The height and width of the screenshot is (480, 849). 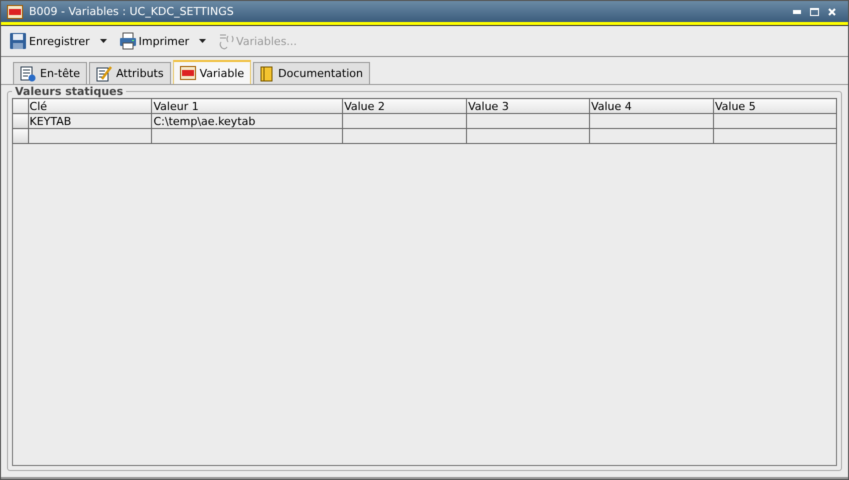 What do you see at coordinates (226, 41) in the screenshot?
I see `variables-icon` at bounding box center [226, 41].